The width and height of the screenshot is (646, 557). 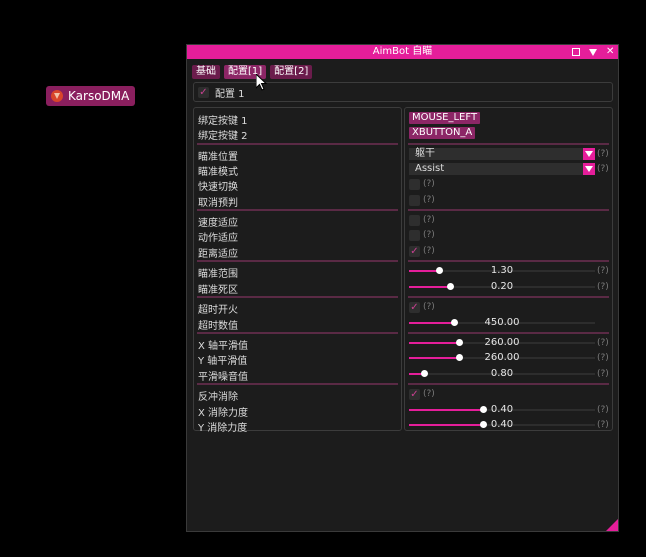 I want to click on close-icon: ✕, so click(x=610, y=52).